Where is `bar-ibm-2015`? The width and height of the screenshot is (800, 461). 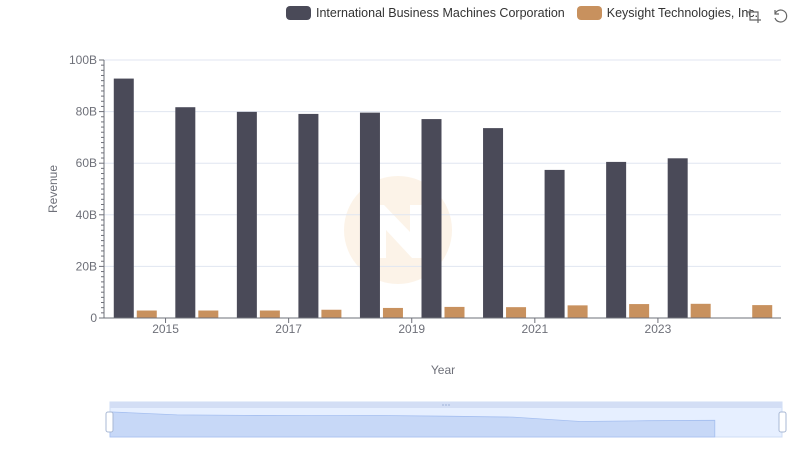 bar-ibm-2015 is located at coordinates (185, 213).